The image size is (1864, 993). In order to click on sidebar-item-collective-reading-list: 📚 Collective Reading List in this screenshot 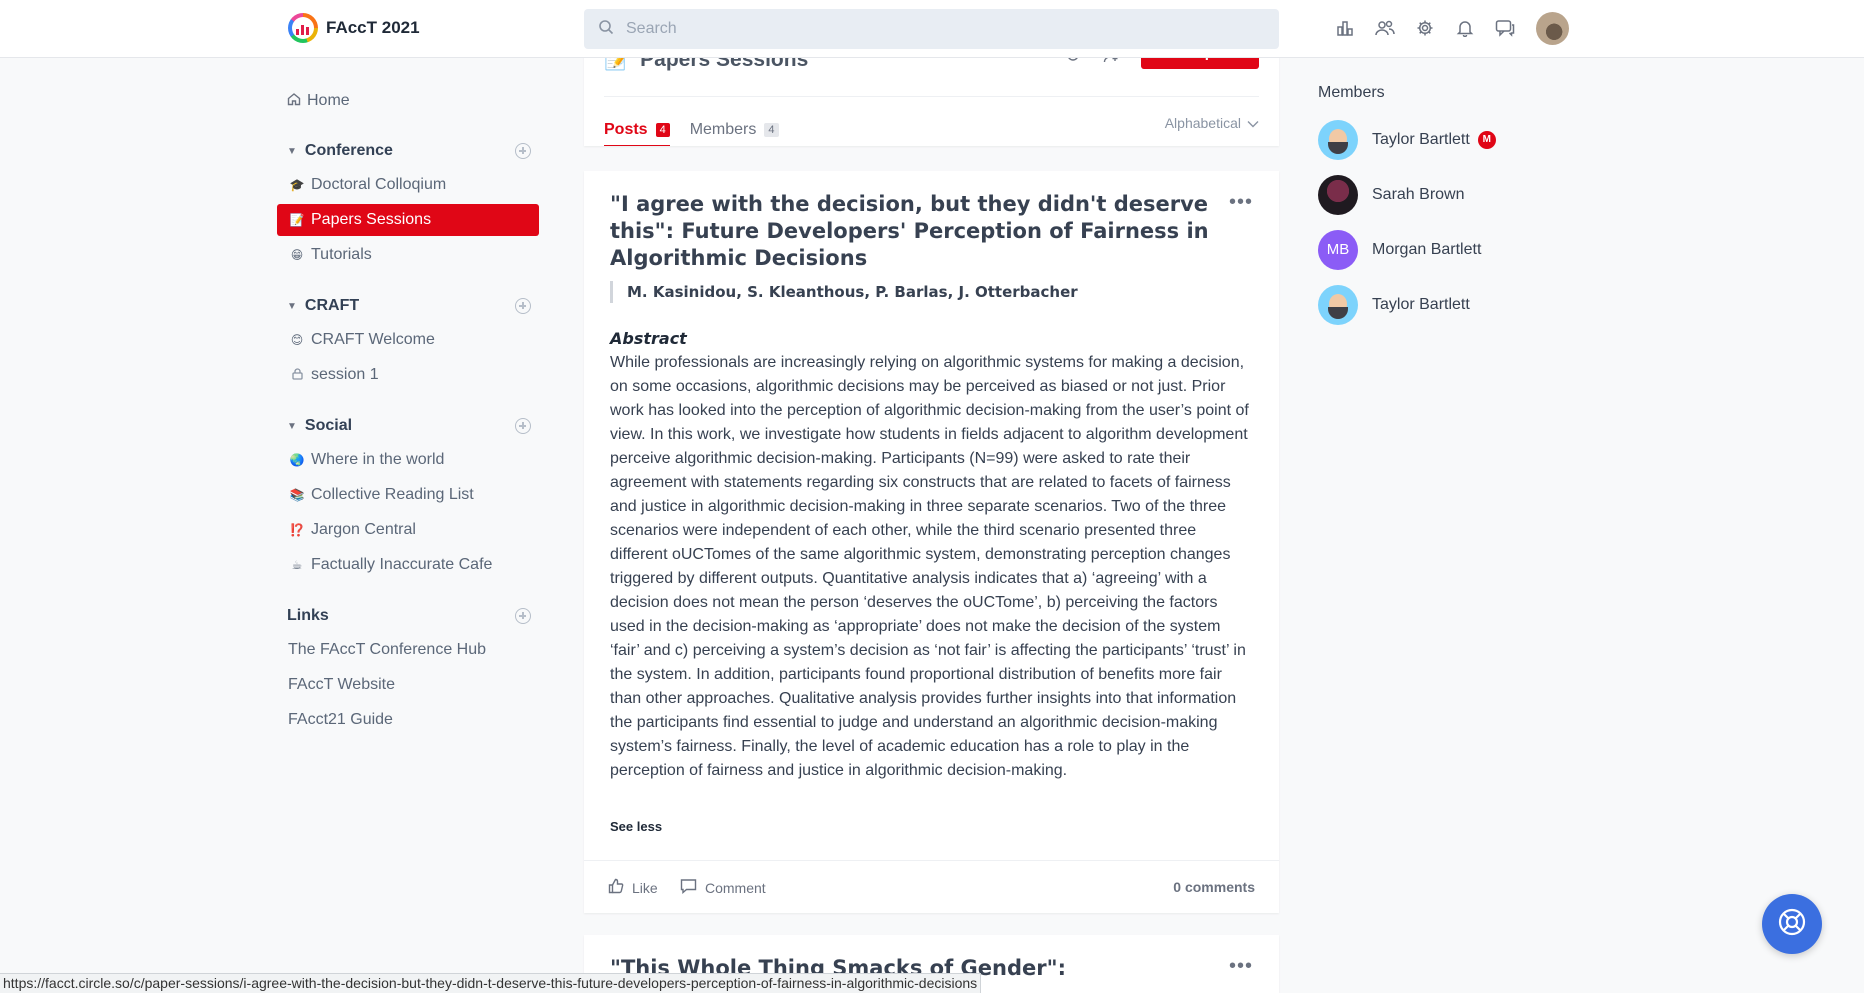, I will do `click(408, 495)`.